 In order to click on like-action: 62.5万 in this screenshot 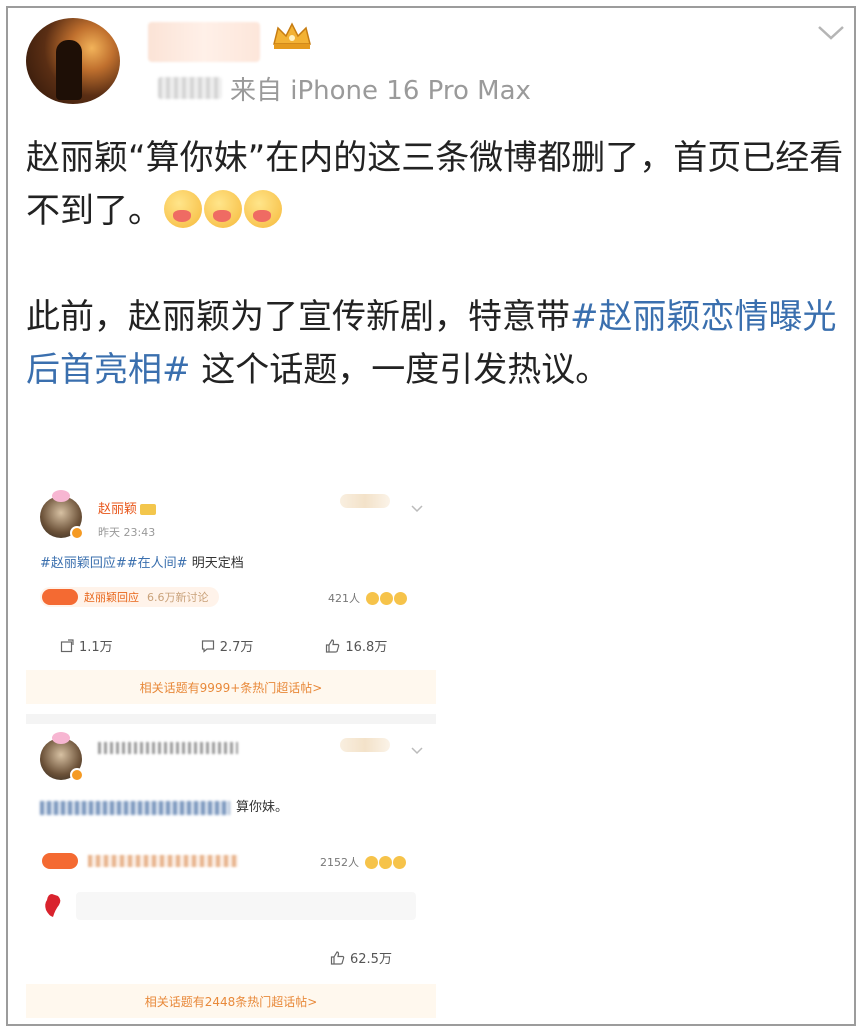, I will do `click(361, 957)`.